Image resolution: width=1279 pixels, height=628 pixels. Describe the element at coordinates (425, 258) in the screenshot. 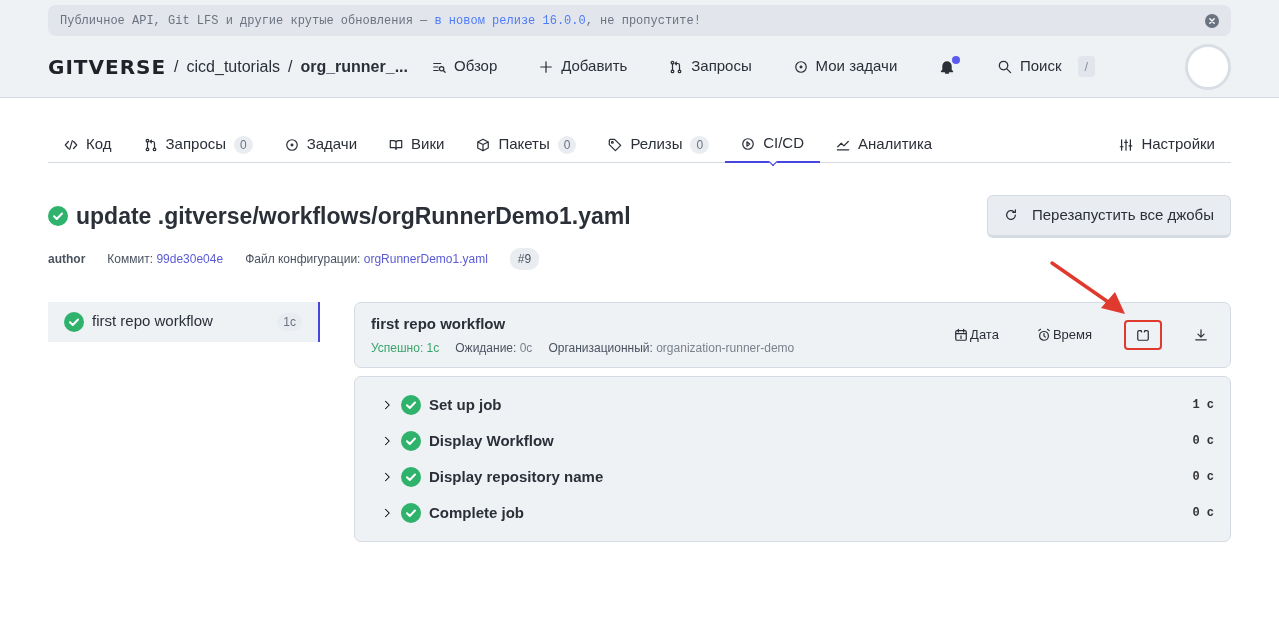

I see `config-link: orgRunnerDemo1.yaml` at that location.